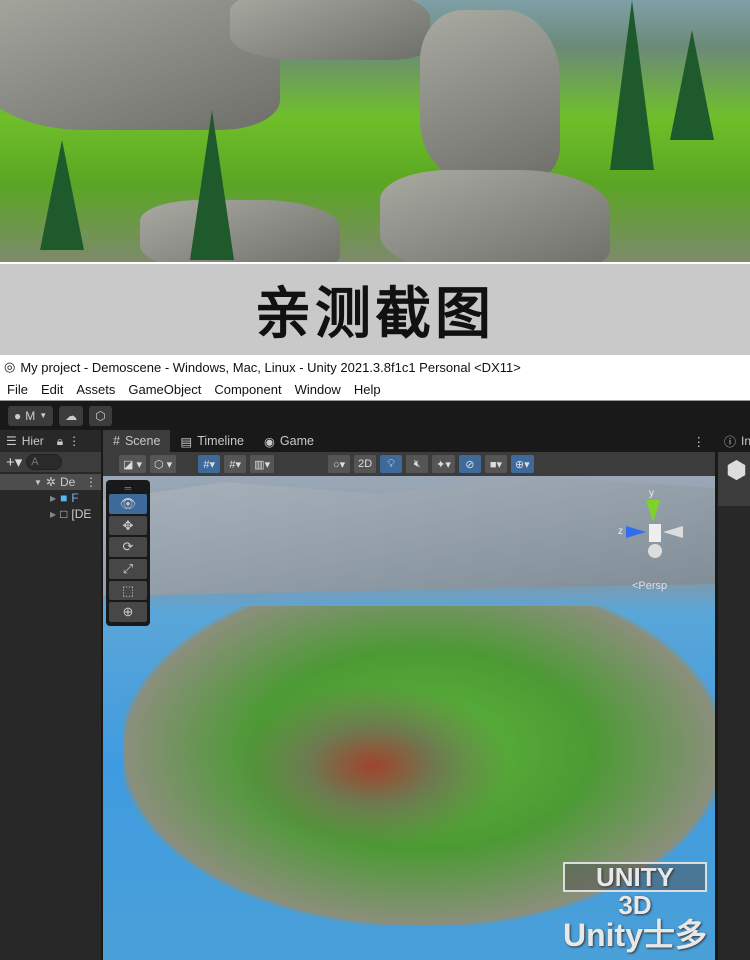  Describe the element at coordinates (495, 464) in the screenshot. I see `camera-button: ■▾` at that location.